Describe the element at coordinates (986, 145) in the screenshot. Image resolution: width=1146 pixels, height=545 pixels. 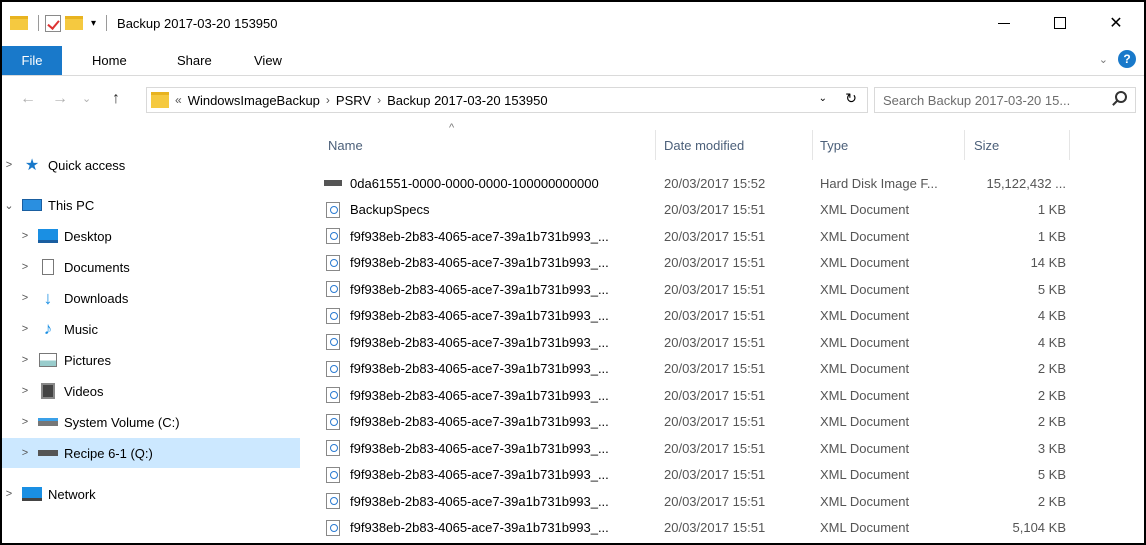
I see `column-header-size: Size` at that location.